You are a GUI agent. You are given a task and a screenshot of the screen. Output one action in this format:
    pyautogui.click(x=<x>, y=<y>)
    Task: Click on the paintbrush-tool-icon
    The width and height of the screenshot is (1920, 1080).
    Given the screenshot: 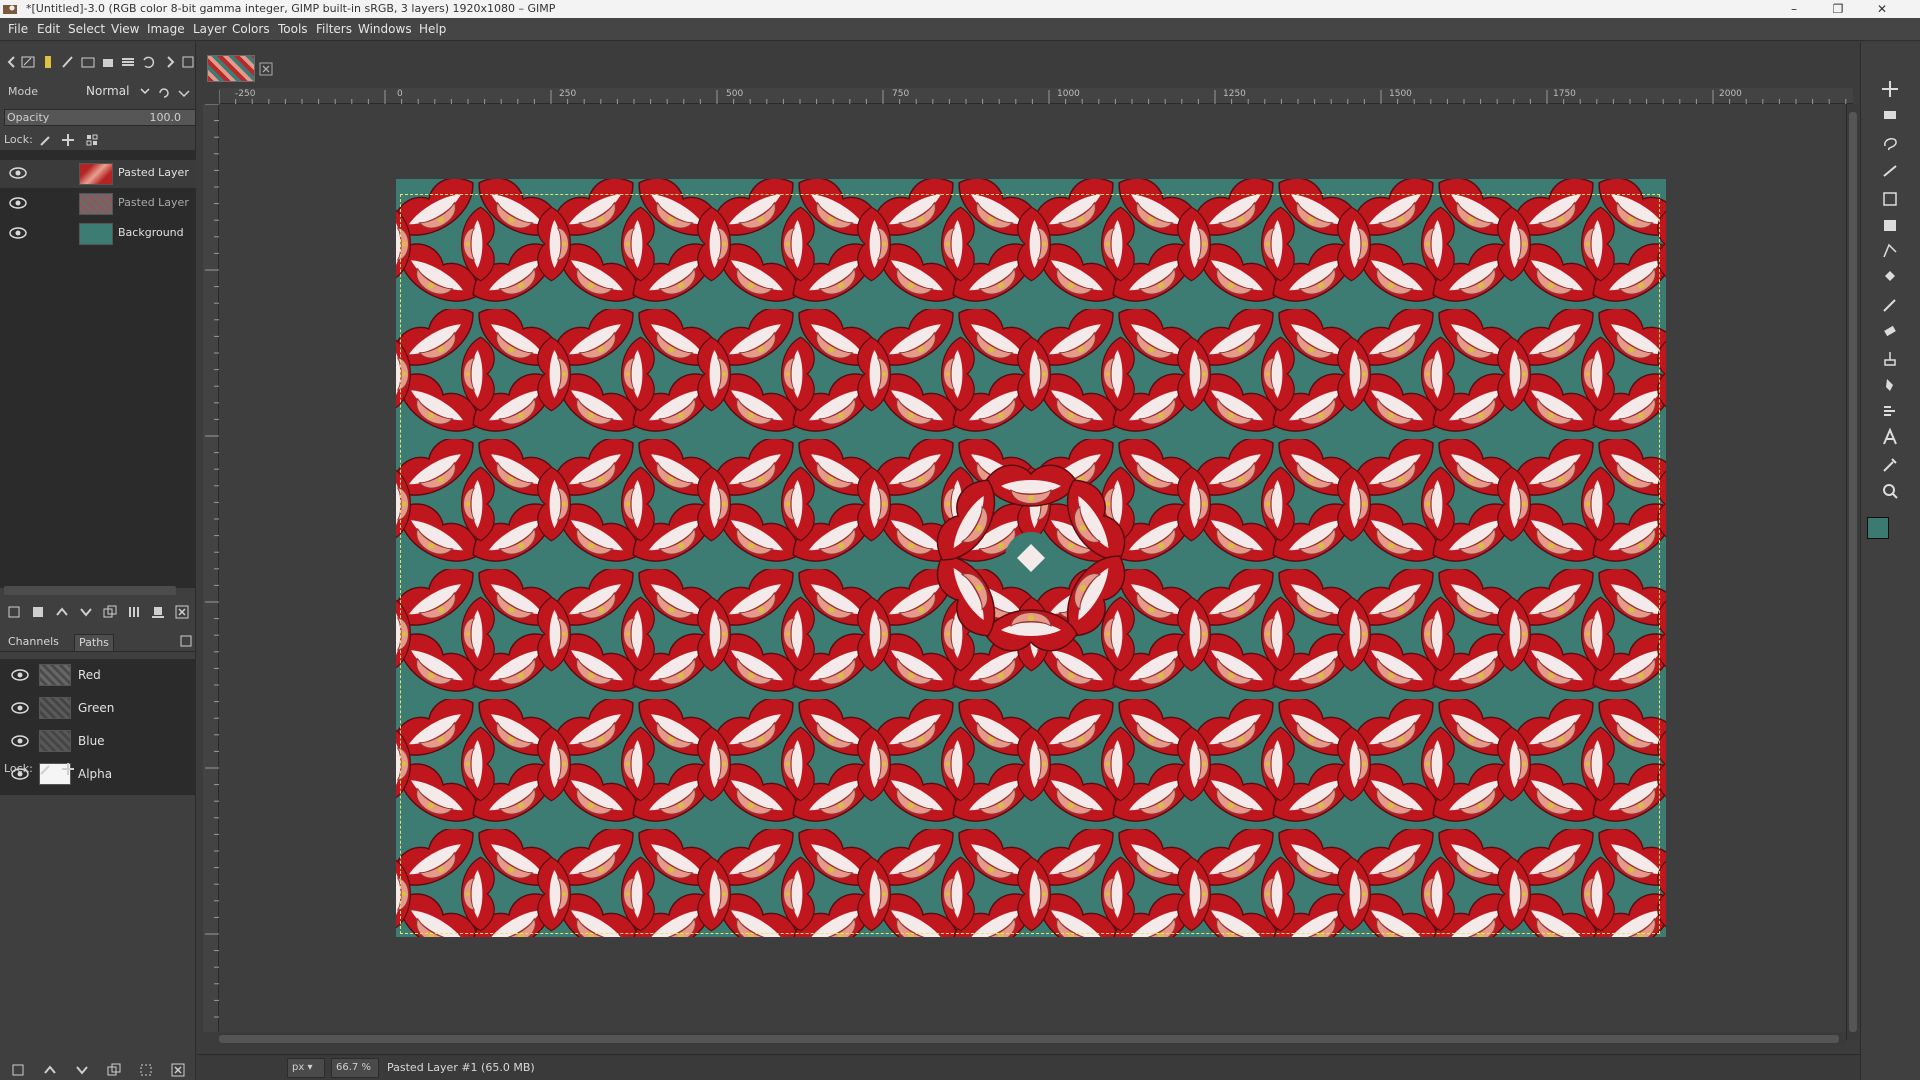 What is the action you would take?
    pyautogui.click(x=1890, y=305)
    